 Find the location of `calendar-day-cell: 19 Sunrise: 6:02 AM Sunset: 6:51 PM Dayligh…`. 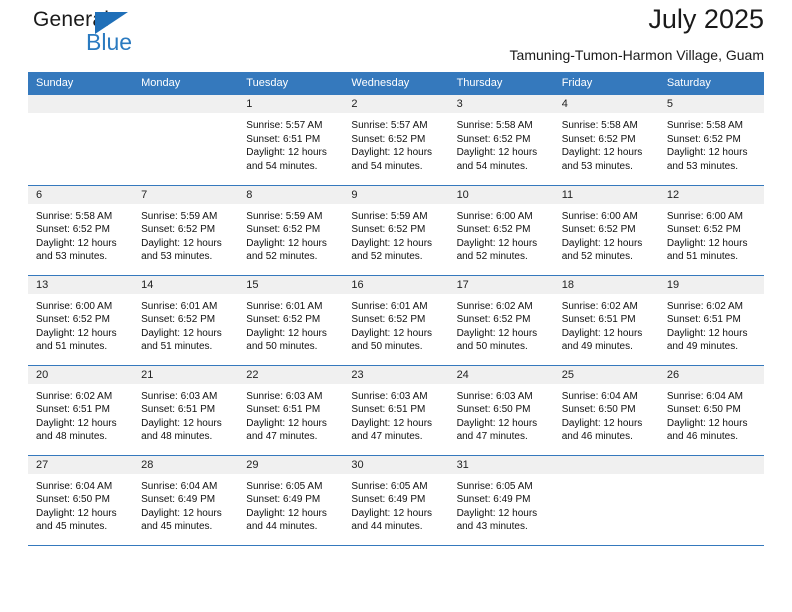

calendar-day-cell: 19 Sunrise: 6:02 AM Sunset: 6:51 PM Dayligh… is located at coordinates (711, 319).